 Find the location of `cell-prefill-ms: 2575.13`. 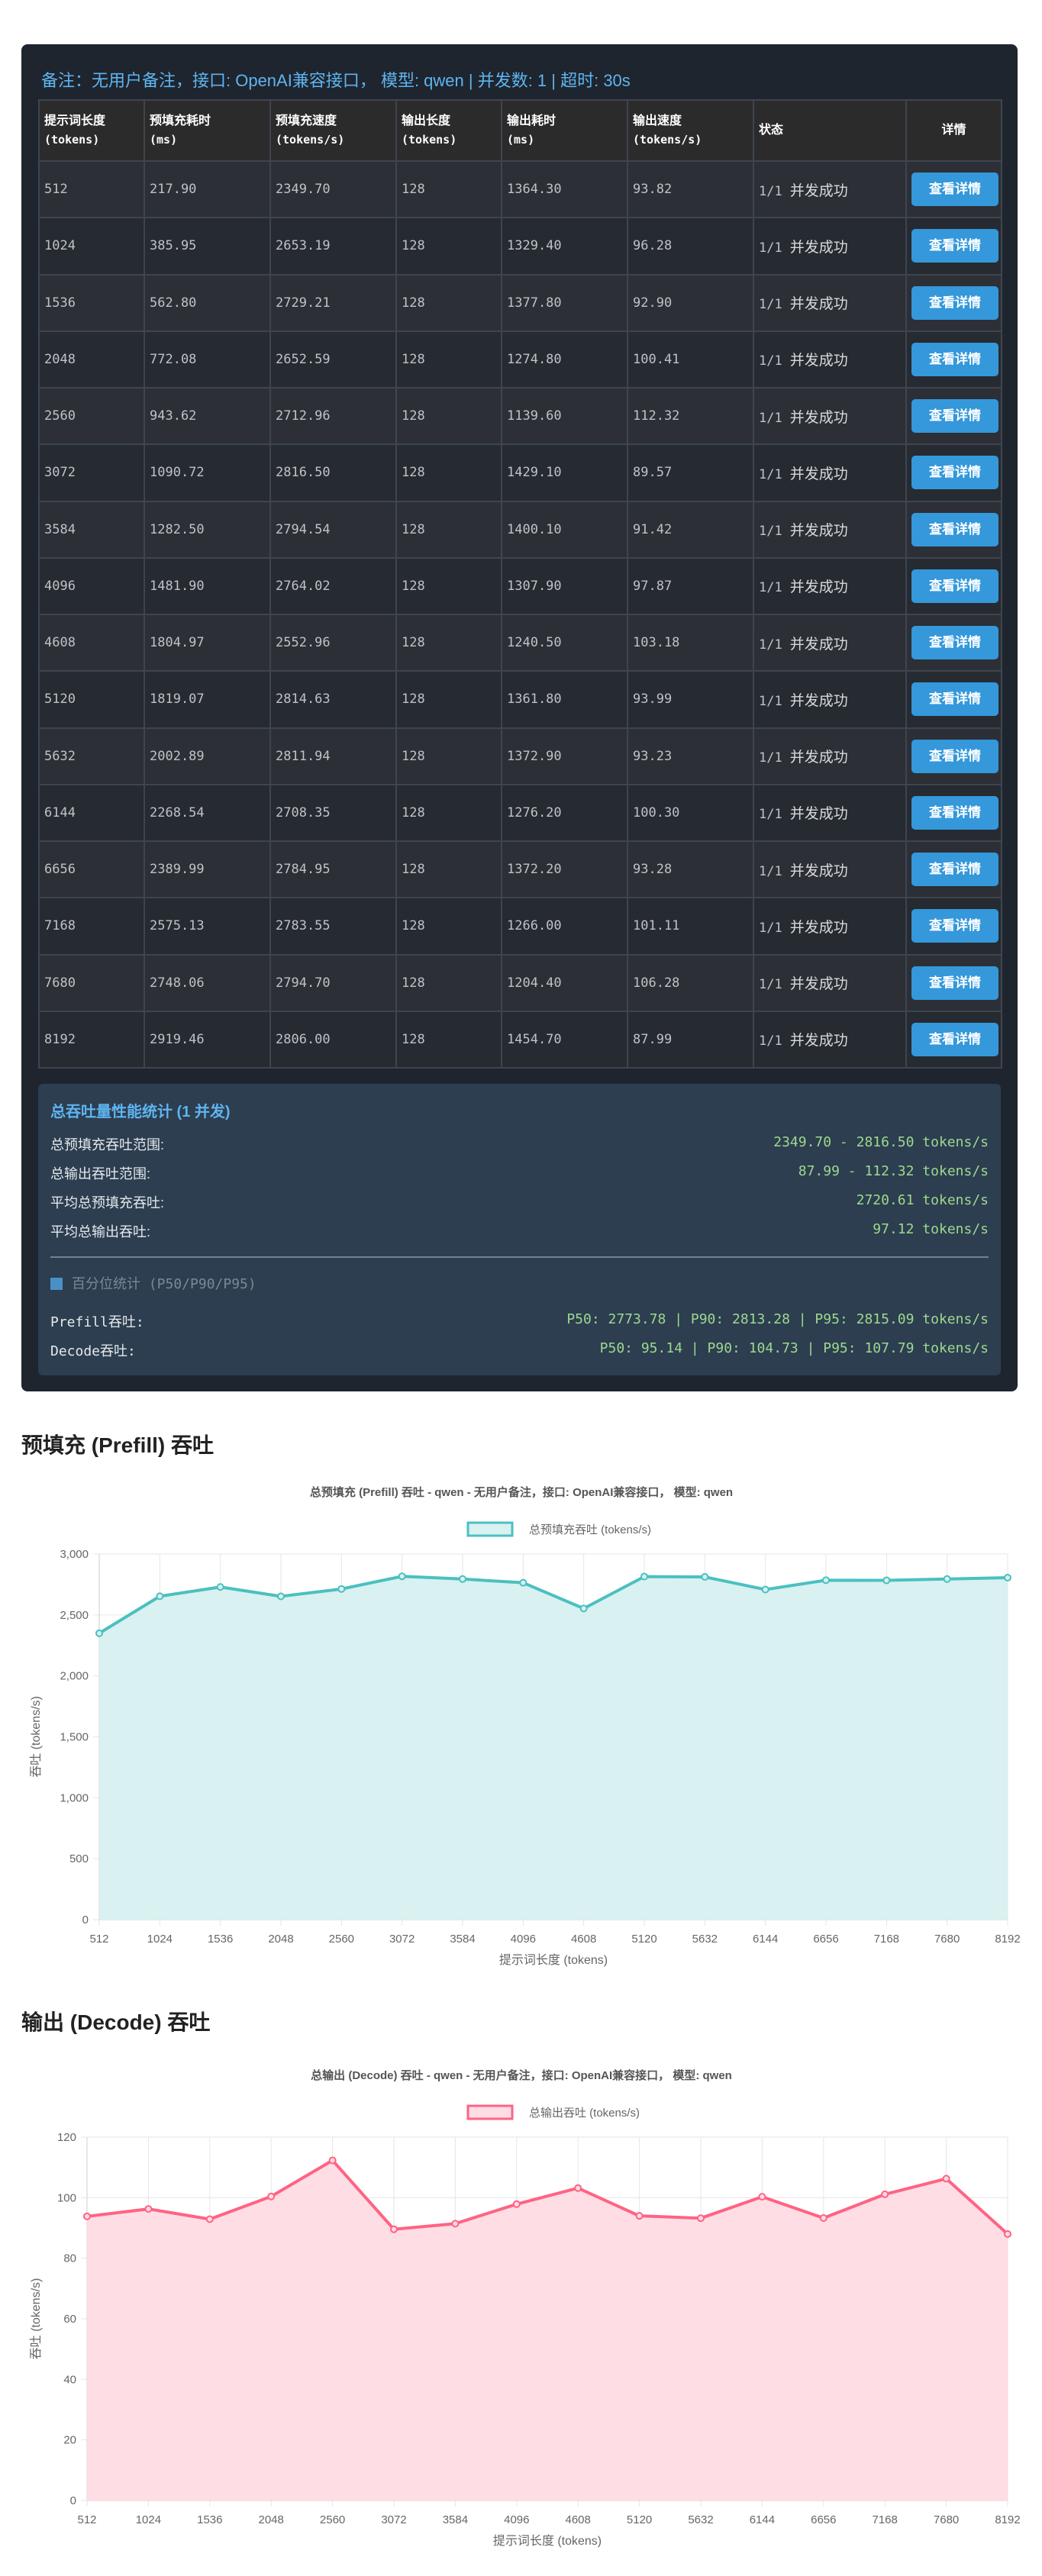

cell-prefill-ms: 2575.13 is located at coordinates (207, 926).